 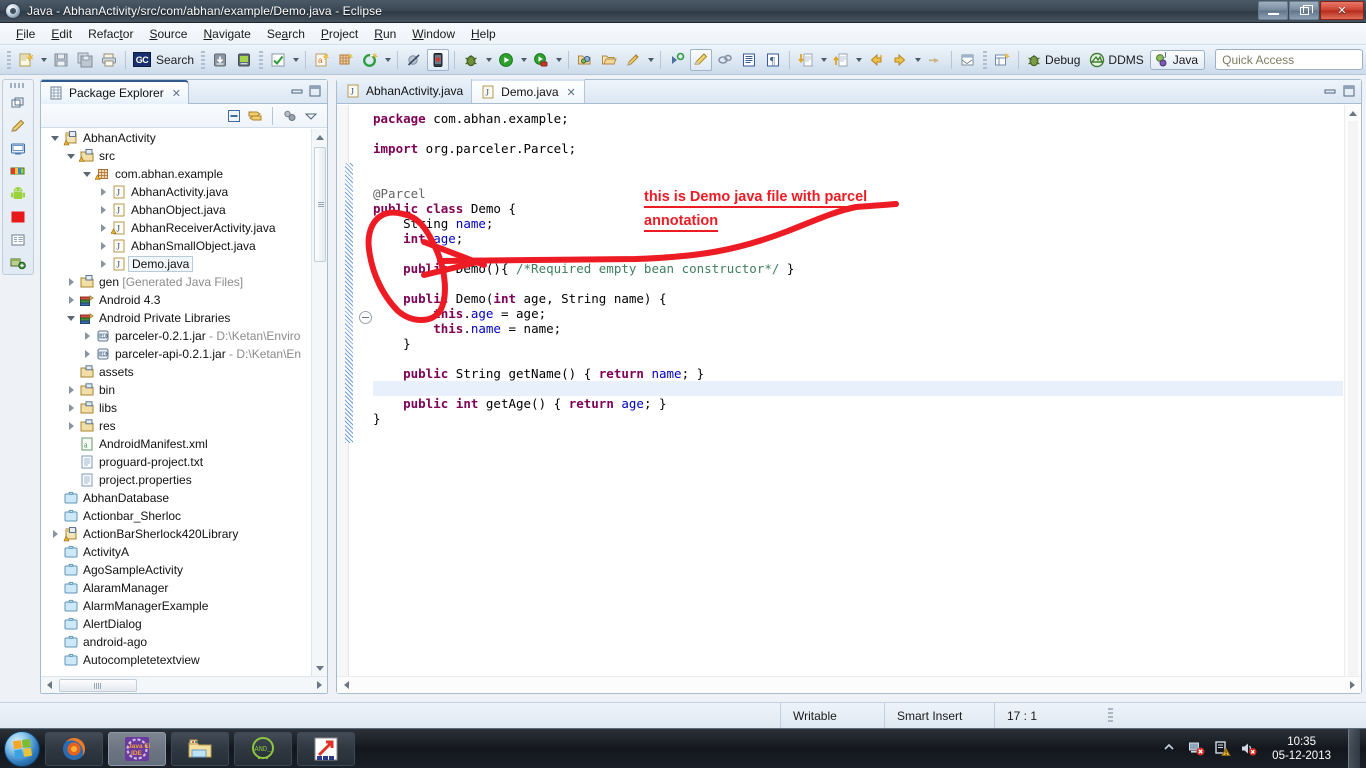 I want to click on scroll-right-icon, so click(x=1352, y=685).